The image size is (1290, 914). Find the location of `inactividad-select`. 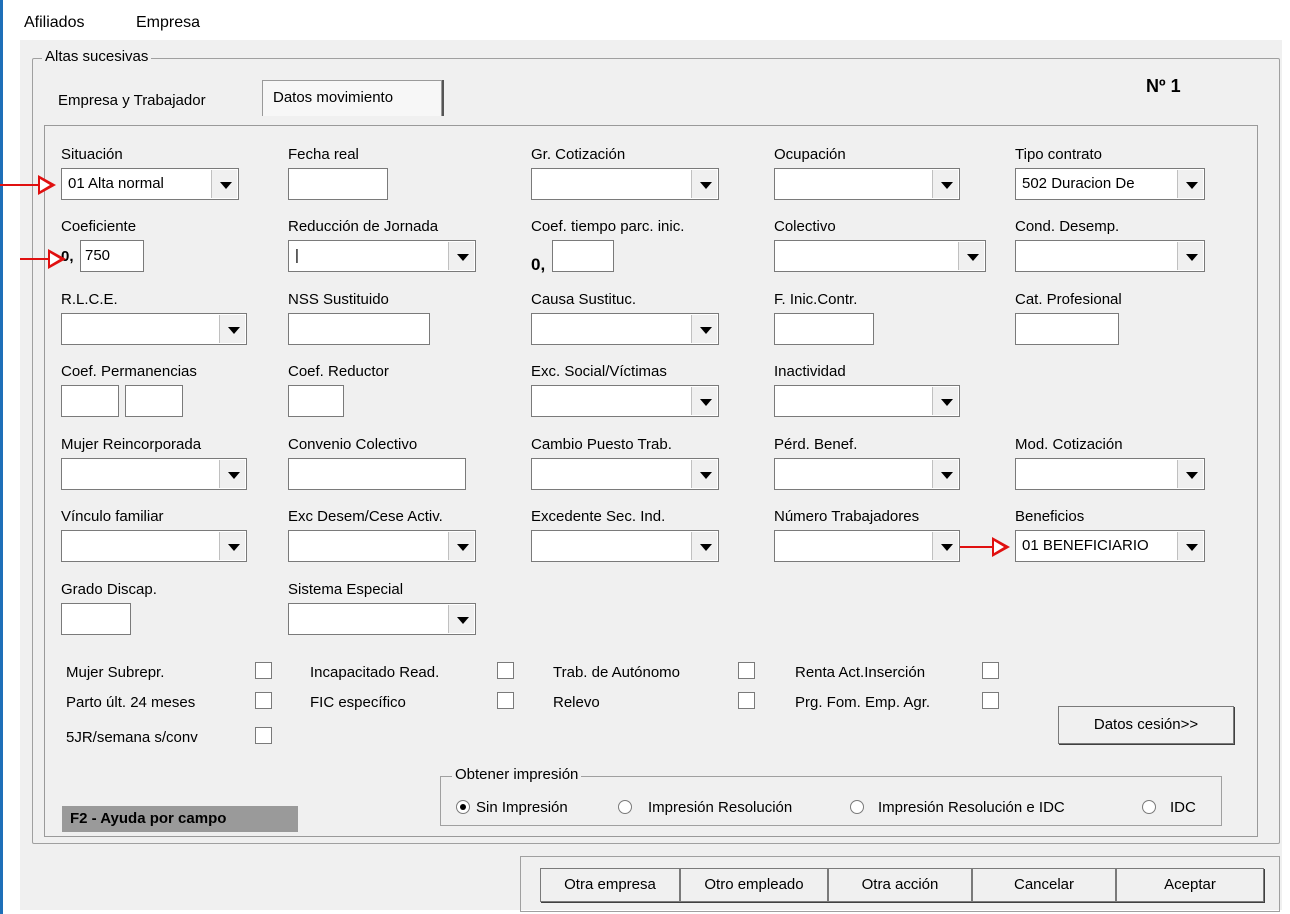

inactividad-select is located at coordinates (867, 401).